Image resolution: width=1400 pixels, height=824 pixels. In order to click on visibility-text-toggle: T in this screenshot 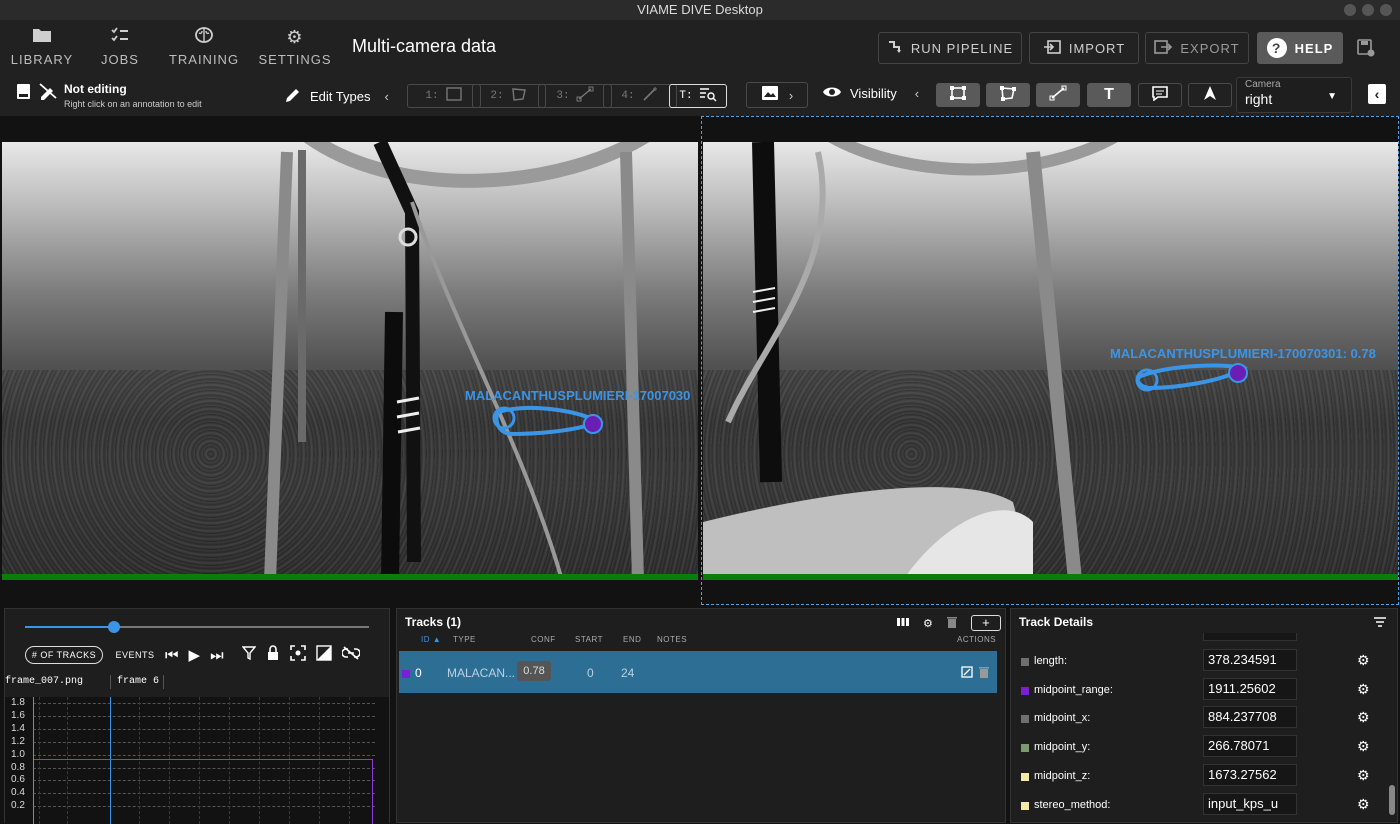, I will do `click(1109, 95)`.